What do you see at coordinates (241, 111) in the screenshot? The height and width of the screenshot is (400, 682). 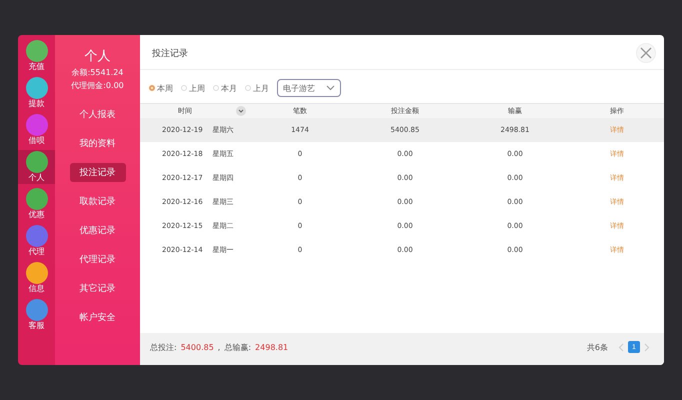 I see `sort-chevron-icon` at bounding box center [241, 111].